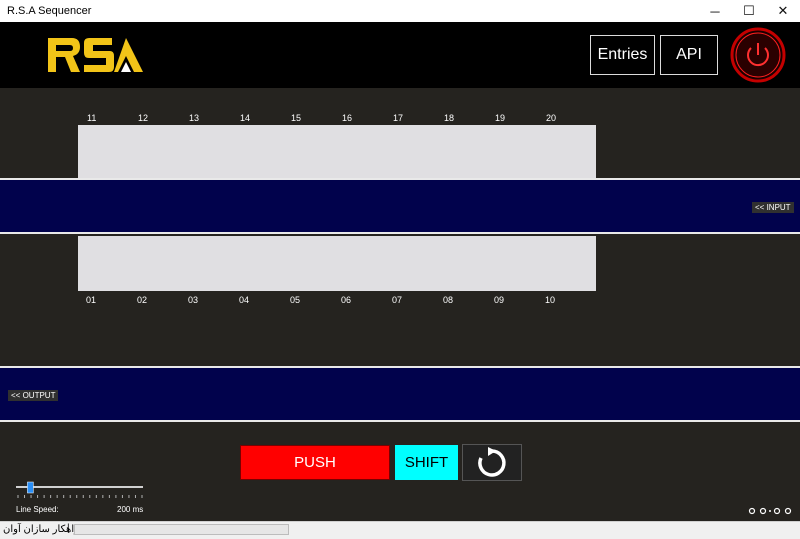 This screenshot has width=800, height=539. I want to click on window-title: R.S.A Sequencer, so click(49, 11).